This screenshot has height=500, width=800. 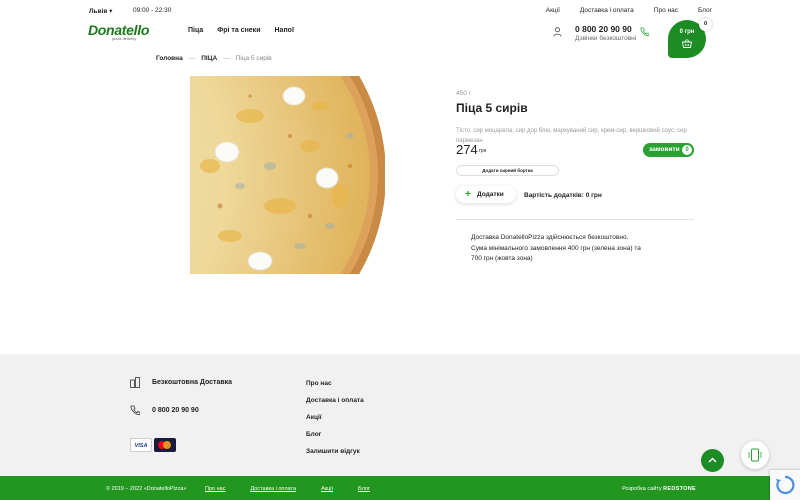 I want to click on developer-name: REDSTONE, so click(x=679, y=489).